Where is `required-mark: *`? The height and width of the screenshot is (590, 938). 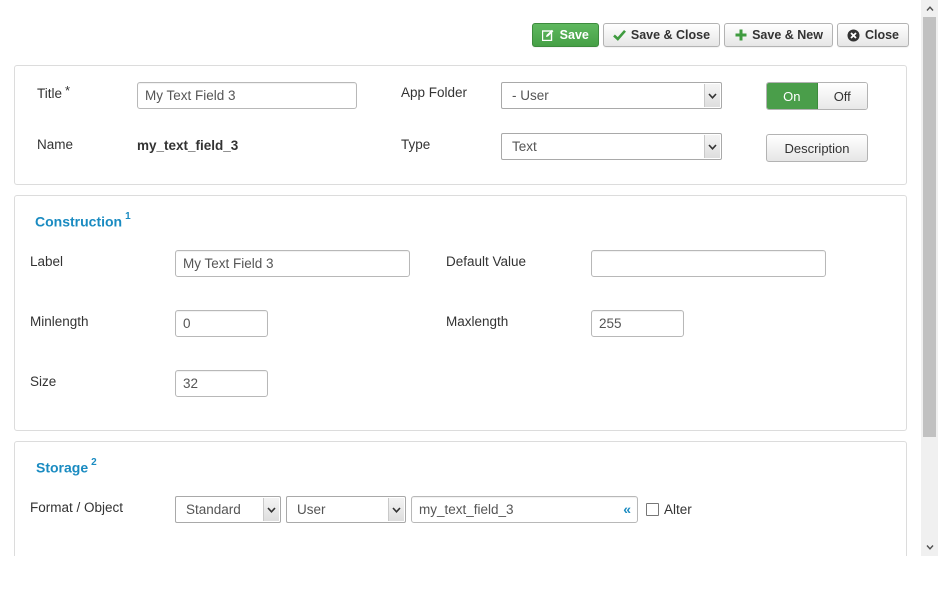 required-mark: * is located at coordinates (68, 90).